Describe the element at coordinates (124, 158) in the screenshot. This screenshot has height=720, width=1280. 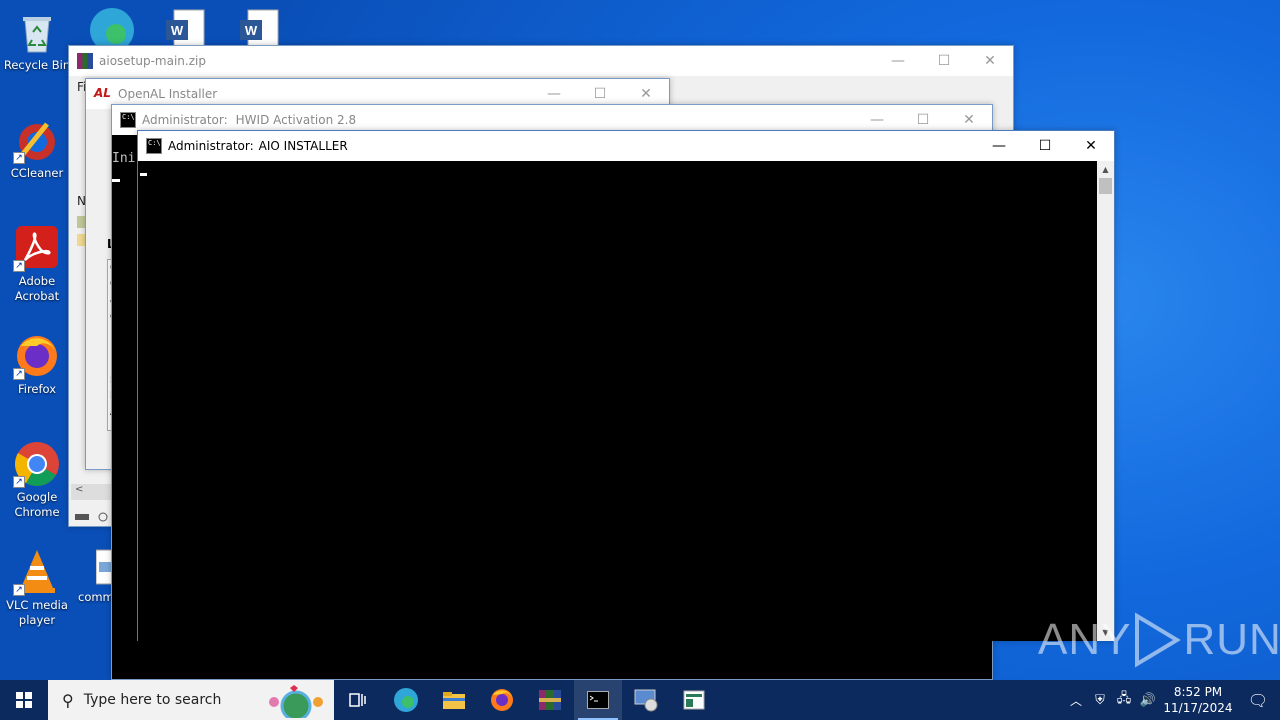
I see `console-output: Ini` at that location.